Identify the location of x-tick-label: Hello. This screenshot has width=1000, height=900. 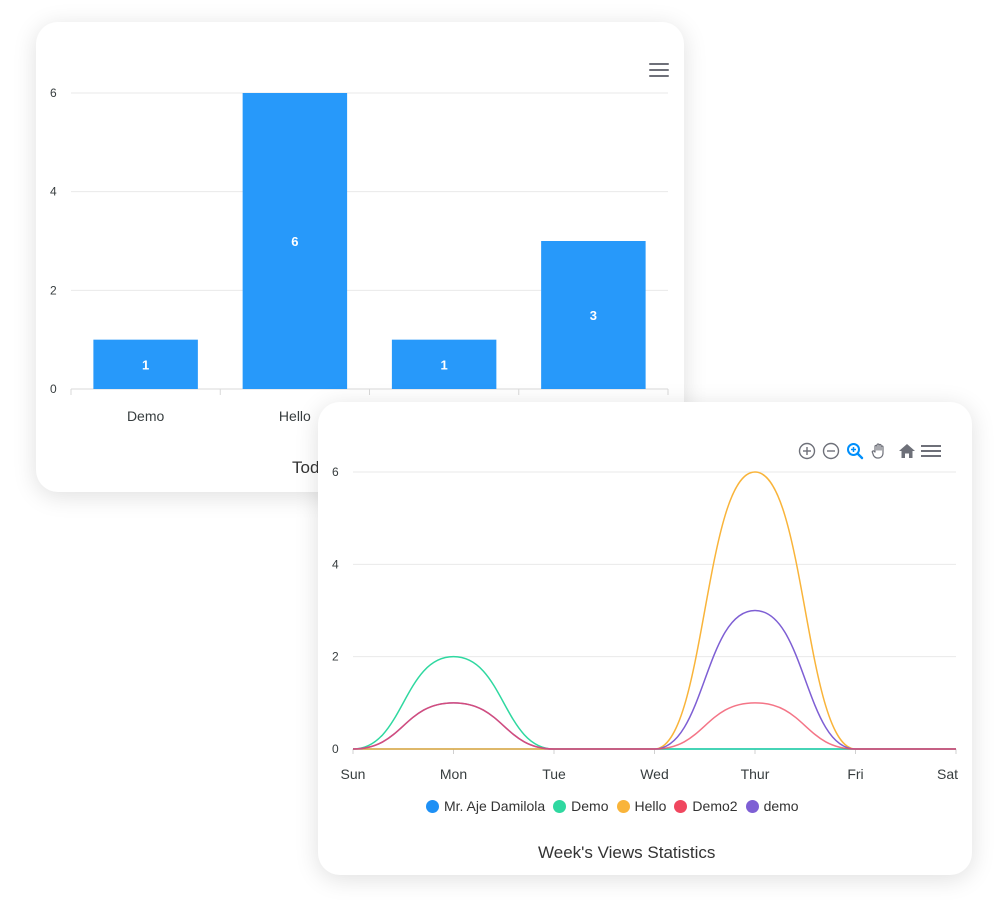
(295, 416).